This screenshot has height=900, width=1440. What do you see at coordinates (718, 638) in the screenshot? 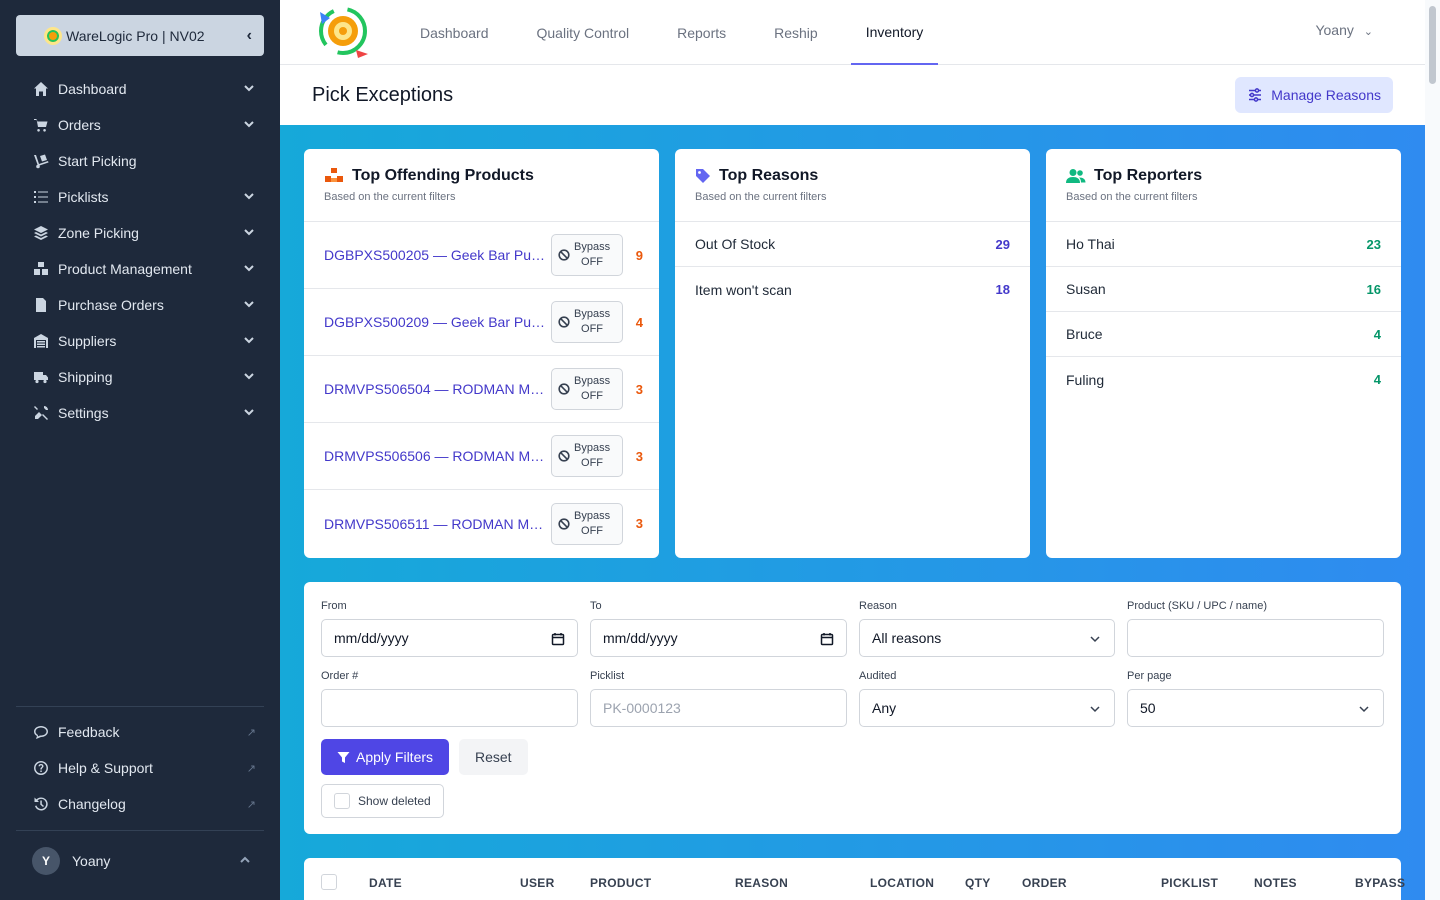
I see `to-date-input: mm/dd/yyyy` at bounding box center [718, 638].